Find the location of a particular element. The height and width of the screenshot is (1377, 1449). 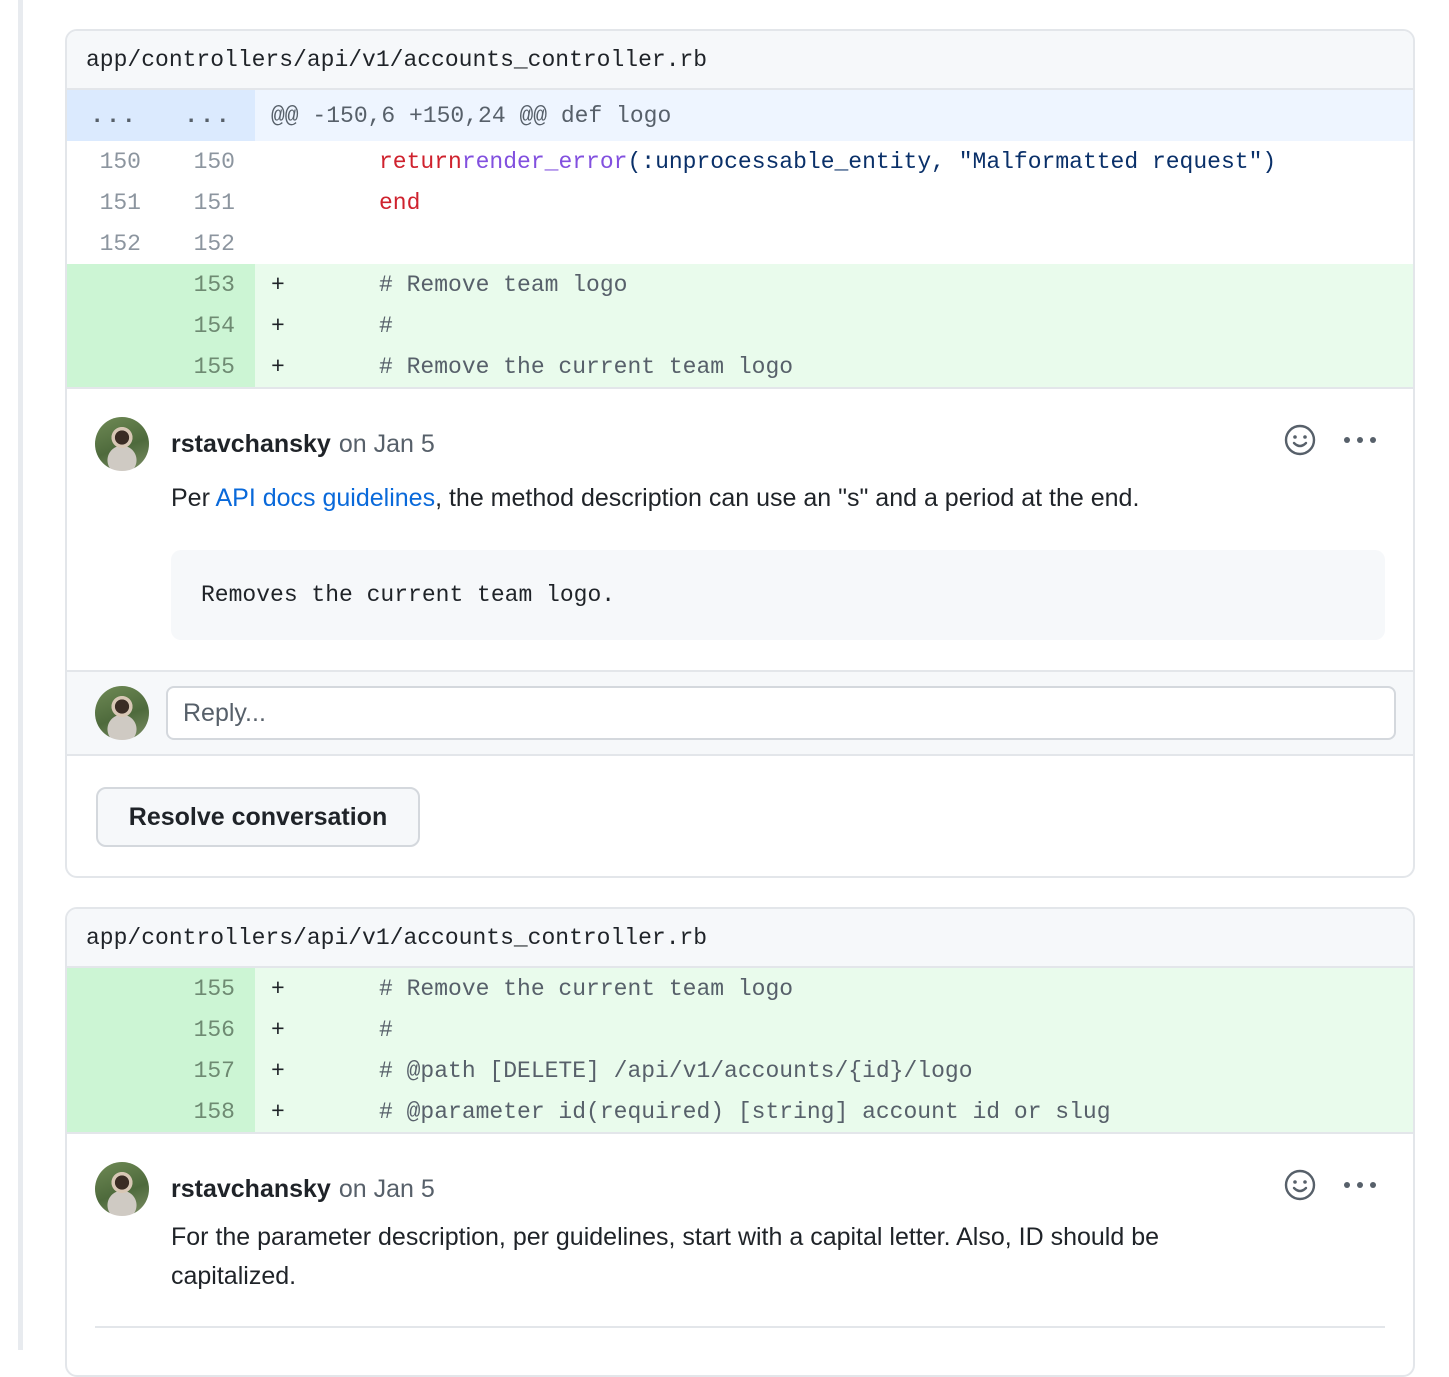

new-line-number: 151 is located at coordinates (208, 202).